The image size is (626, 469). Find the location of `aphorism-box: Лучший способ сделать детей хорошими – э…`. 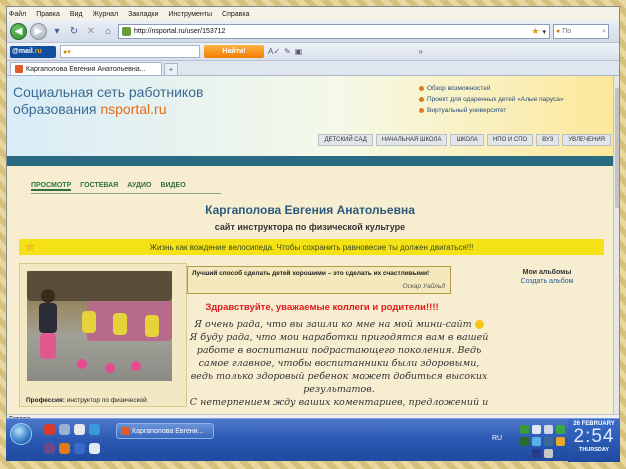

aphorism-box: Лучший способ сделать детей хорошими – э… is located at coordinates (319, 280).